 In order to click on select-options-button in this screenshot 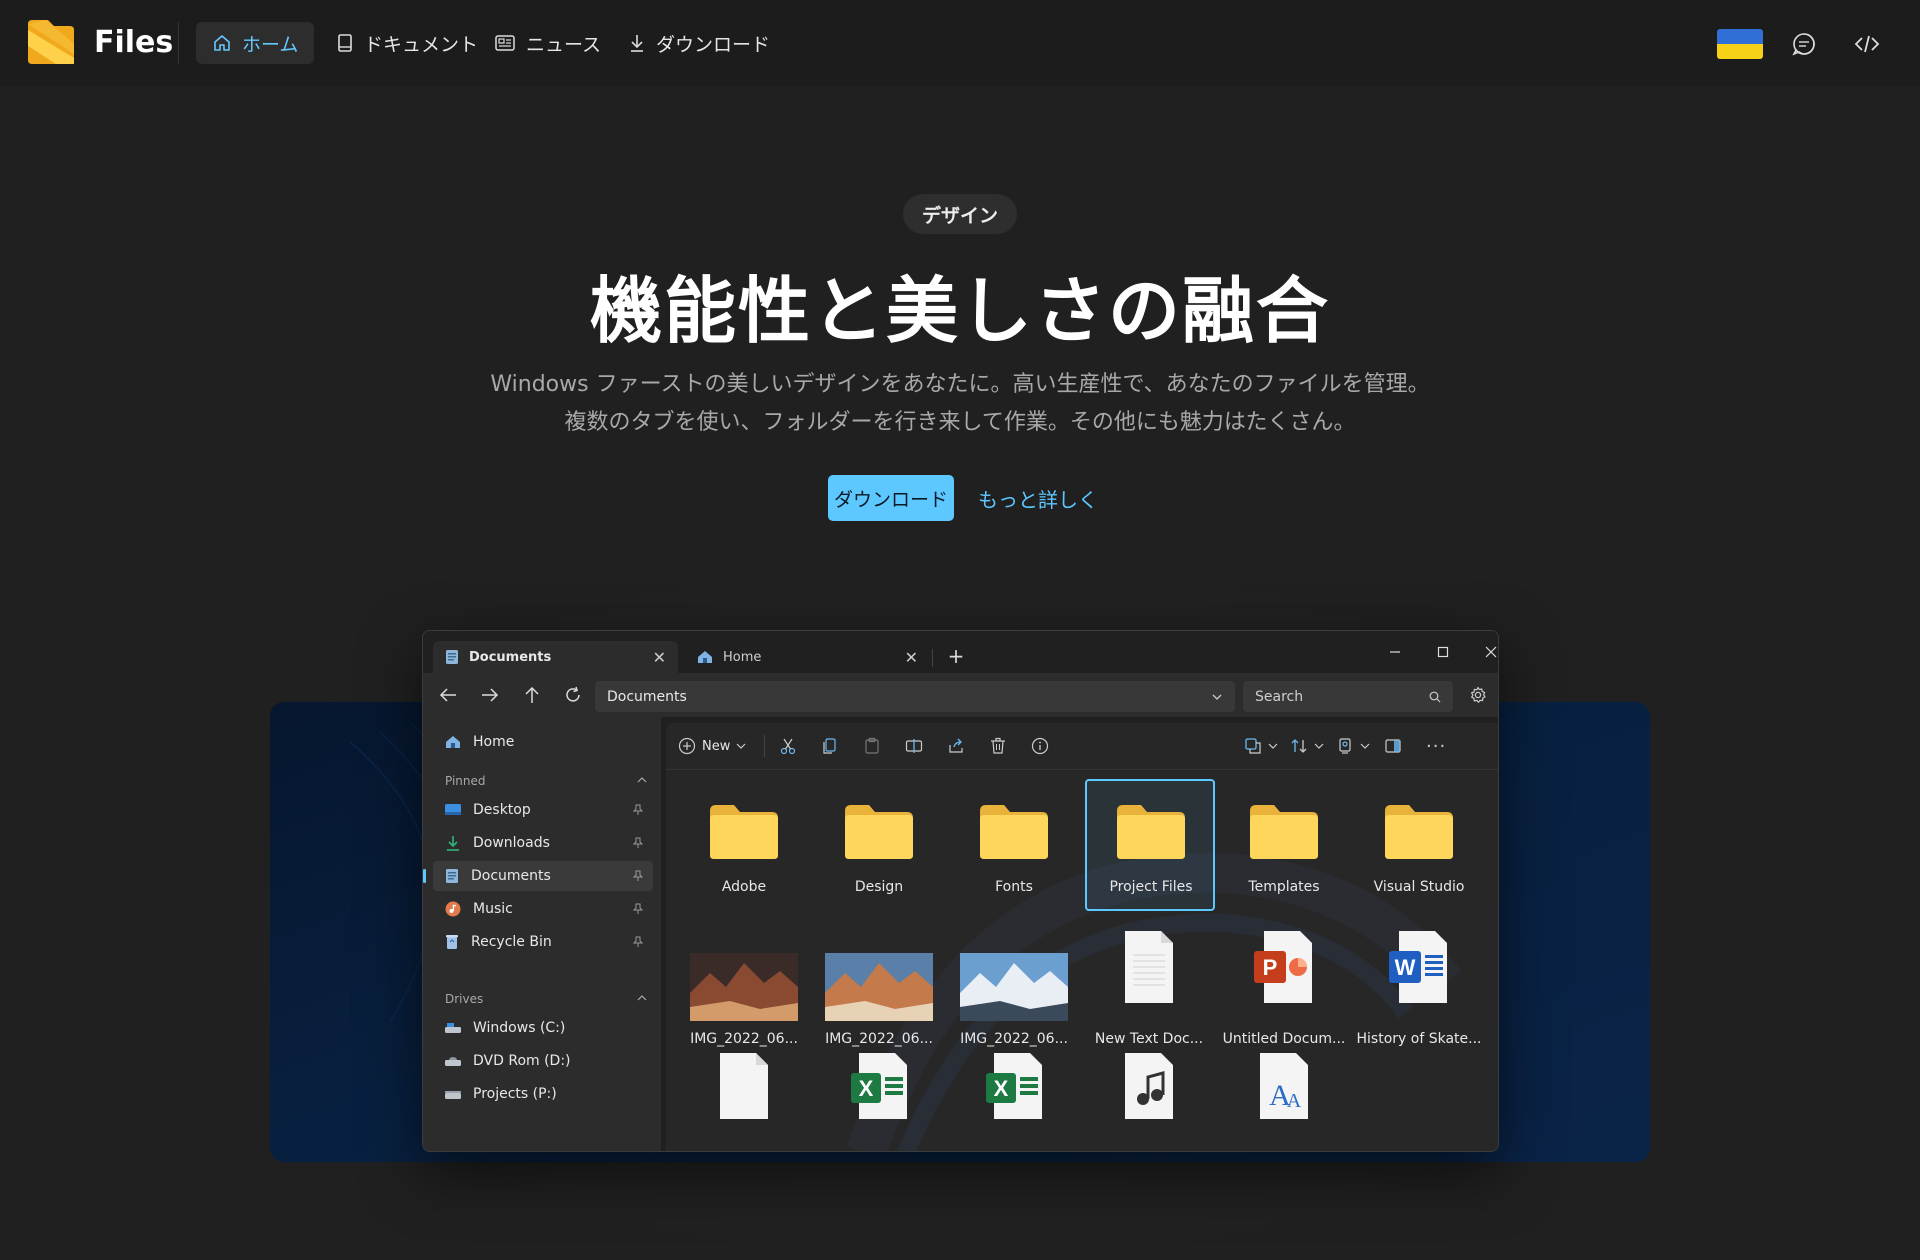, I will do `click(1261, 746)`.